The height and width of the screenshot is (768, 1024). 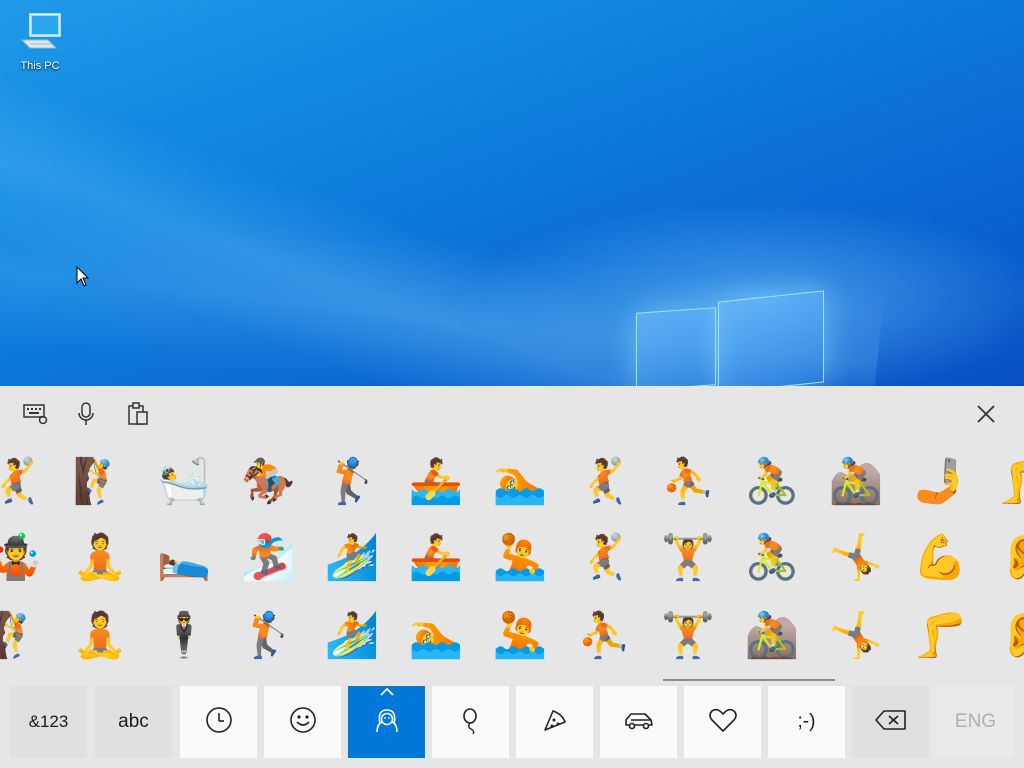 What do you see at coordinates (731, 337) in the screenshot?
I see `windows-logo` at bounding box center [731, 337].